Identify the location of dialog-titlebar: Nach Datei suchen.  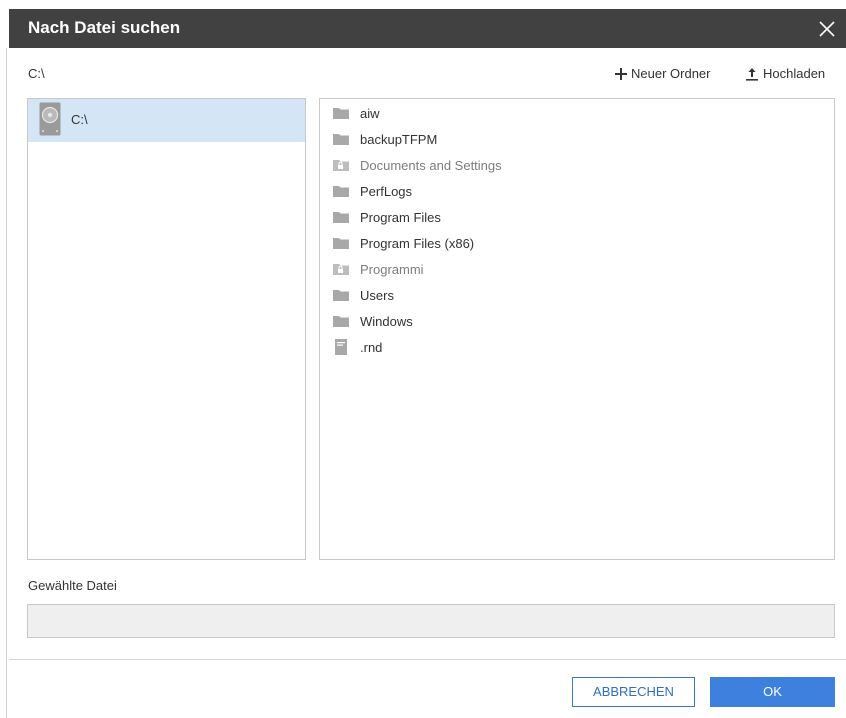
(427, 28).